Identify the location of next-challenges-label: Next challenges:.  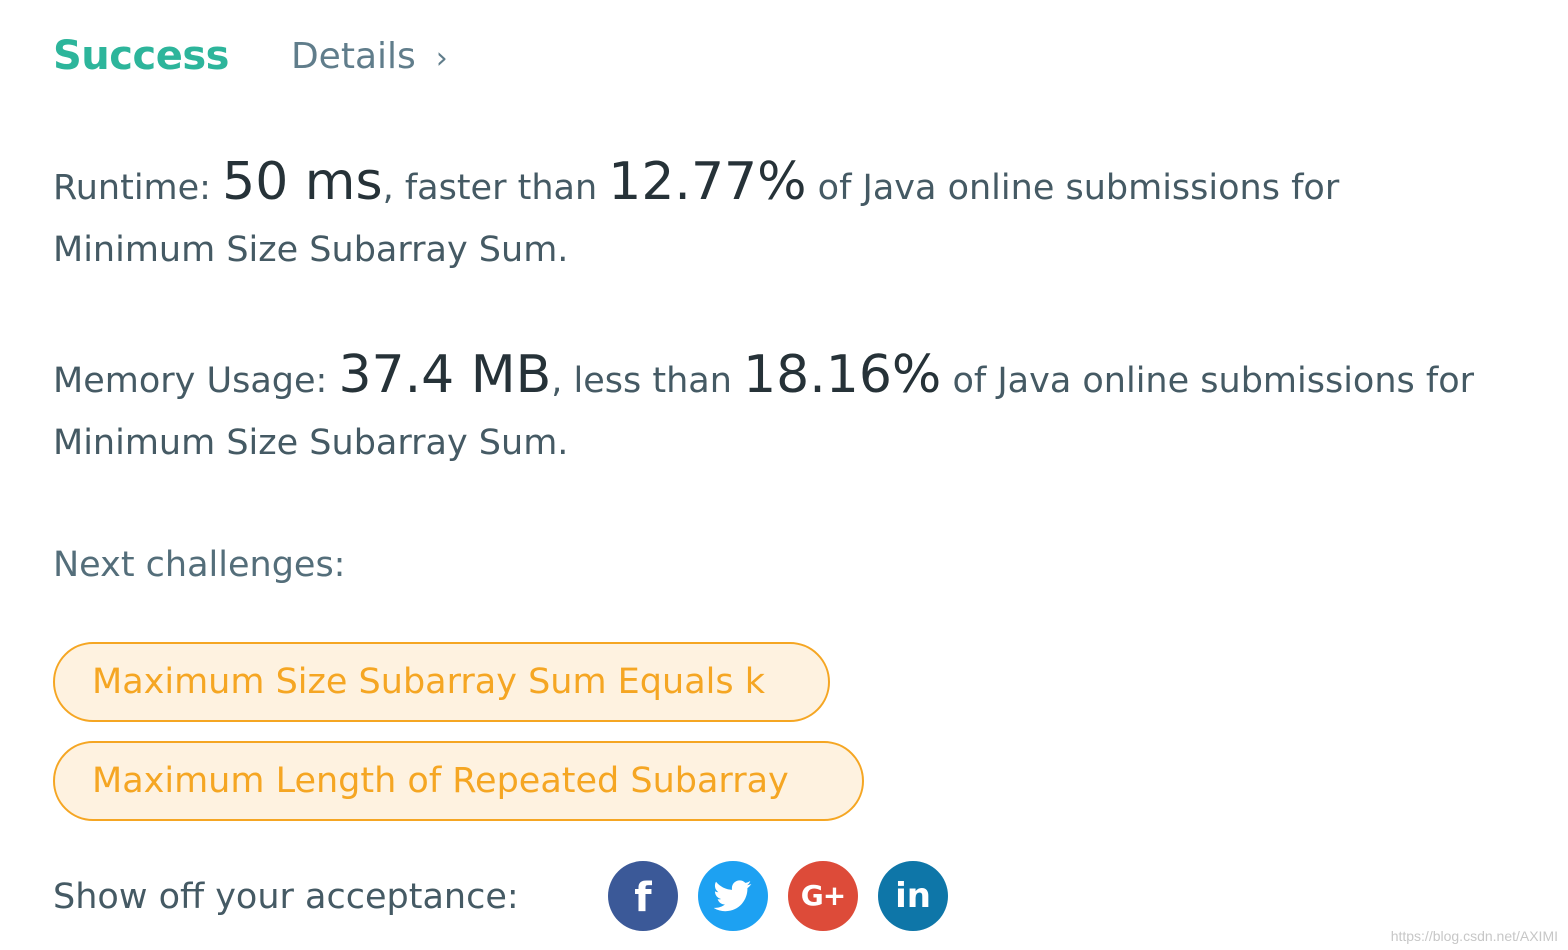
(199, 565).